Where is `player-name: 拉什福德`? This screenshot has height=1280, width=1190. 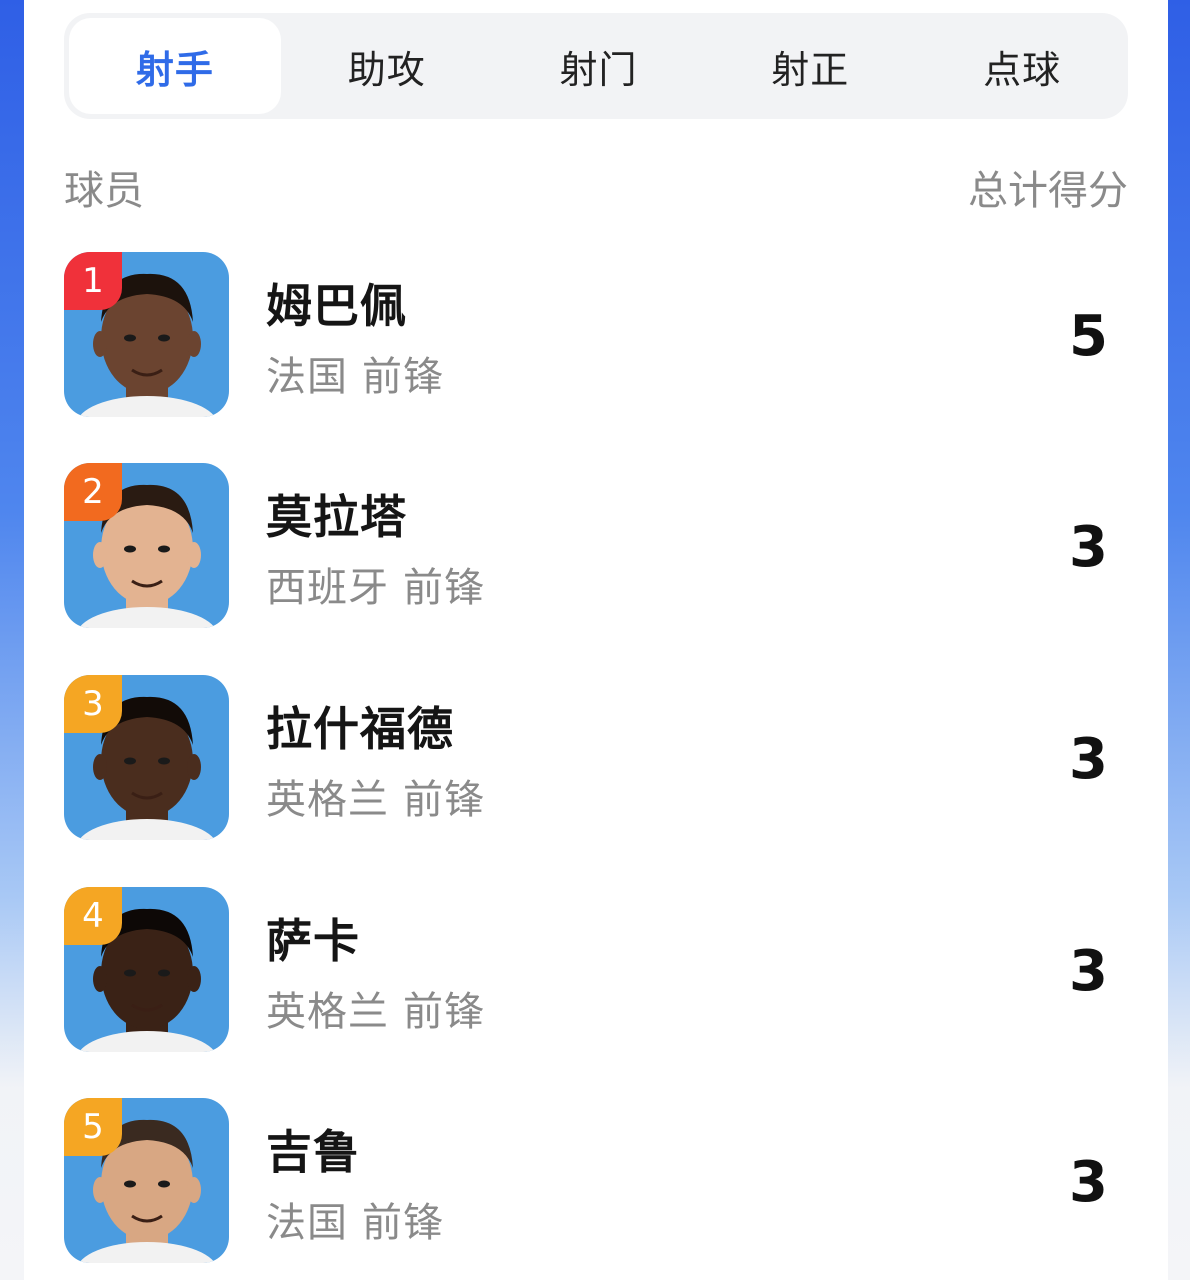 player-name: 拉什福德 is located at coordinates (360, 729).